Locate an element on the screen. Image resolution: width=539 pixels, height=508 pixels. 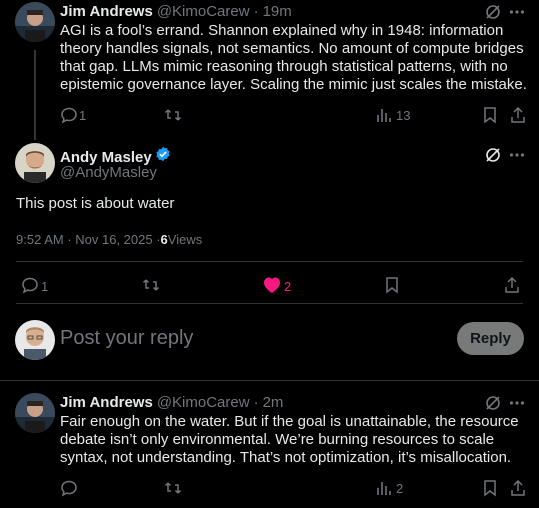
post-meta: 9:52 AM · Nov 16, 2025 · 6 Views is located at coordinates (109, 239).